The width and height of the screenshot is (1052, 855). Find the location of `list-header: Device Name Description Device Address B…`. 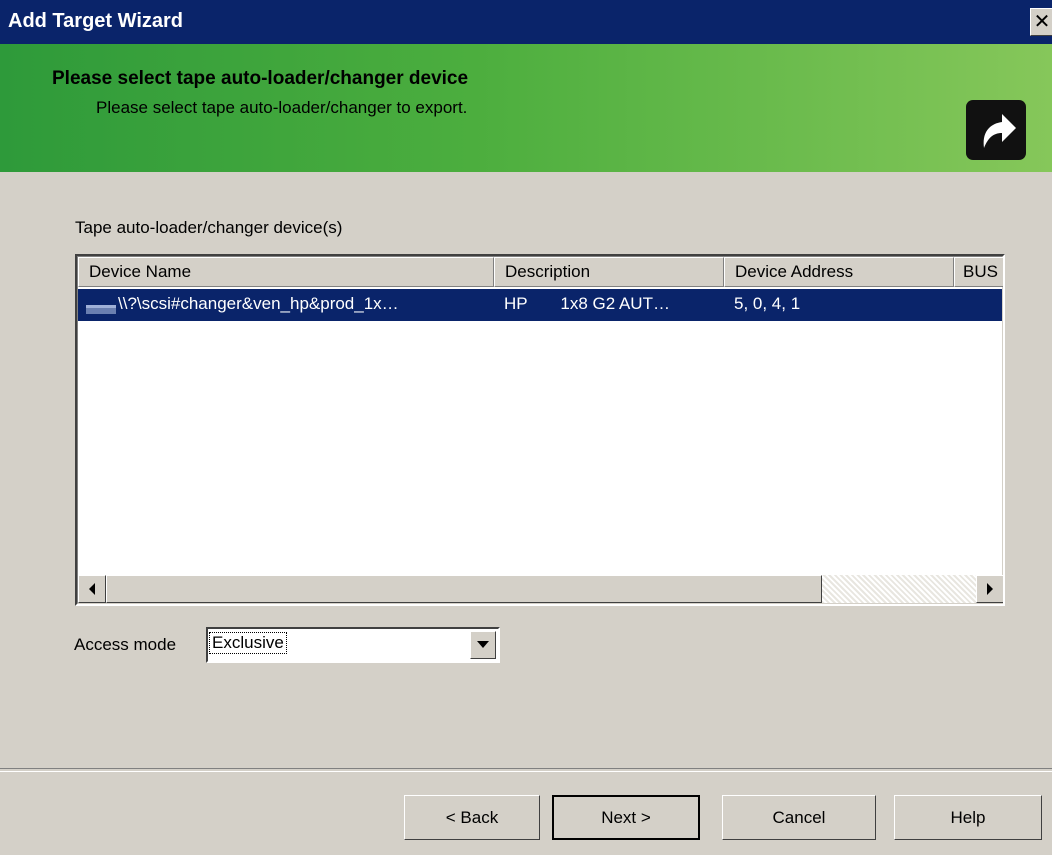

list-header: Device Name Description Device Address B… is located at coordinates (540, 272).